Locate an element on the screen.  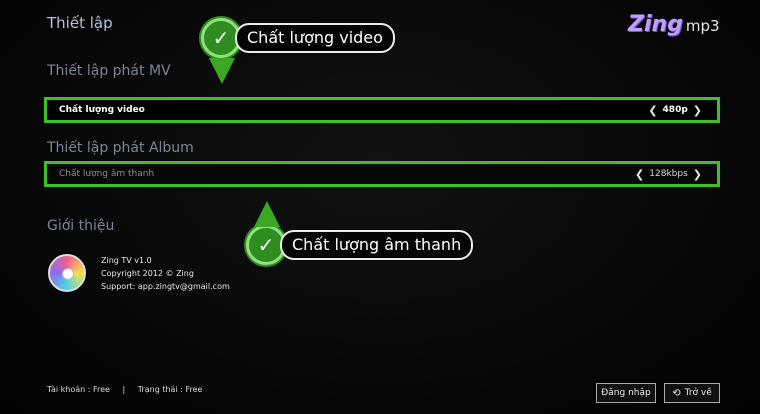
audio-quality-value: 128kbps is located at coordinates (668, 174).